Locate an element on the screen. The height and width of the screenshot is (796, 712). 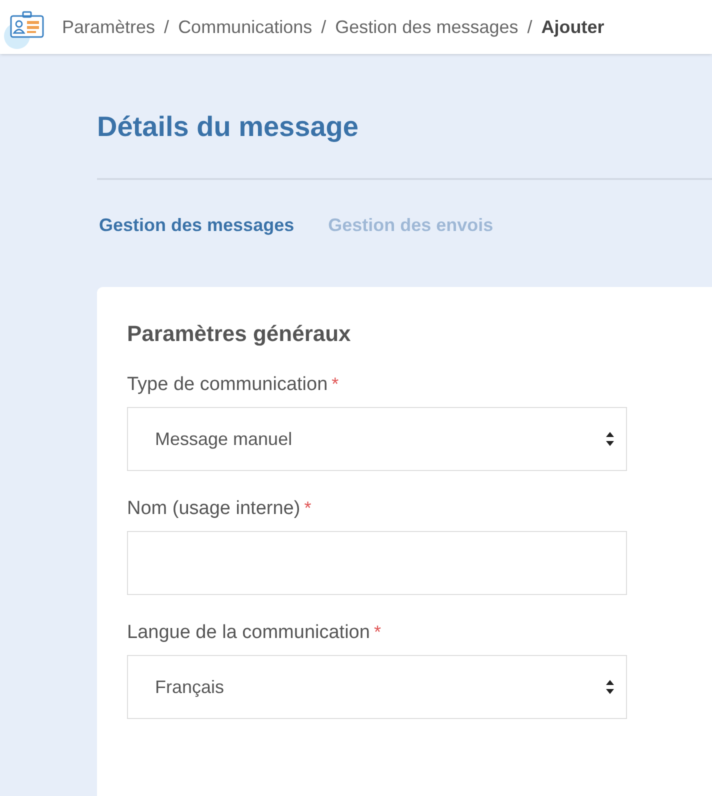
field-label: Nom (usage interne) is located at coordinates (213, 509).